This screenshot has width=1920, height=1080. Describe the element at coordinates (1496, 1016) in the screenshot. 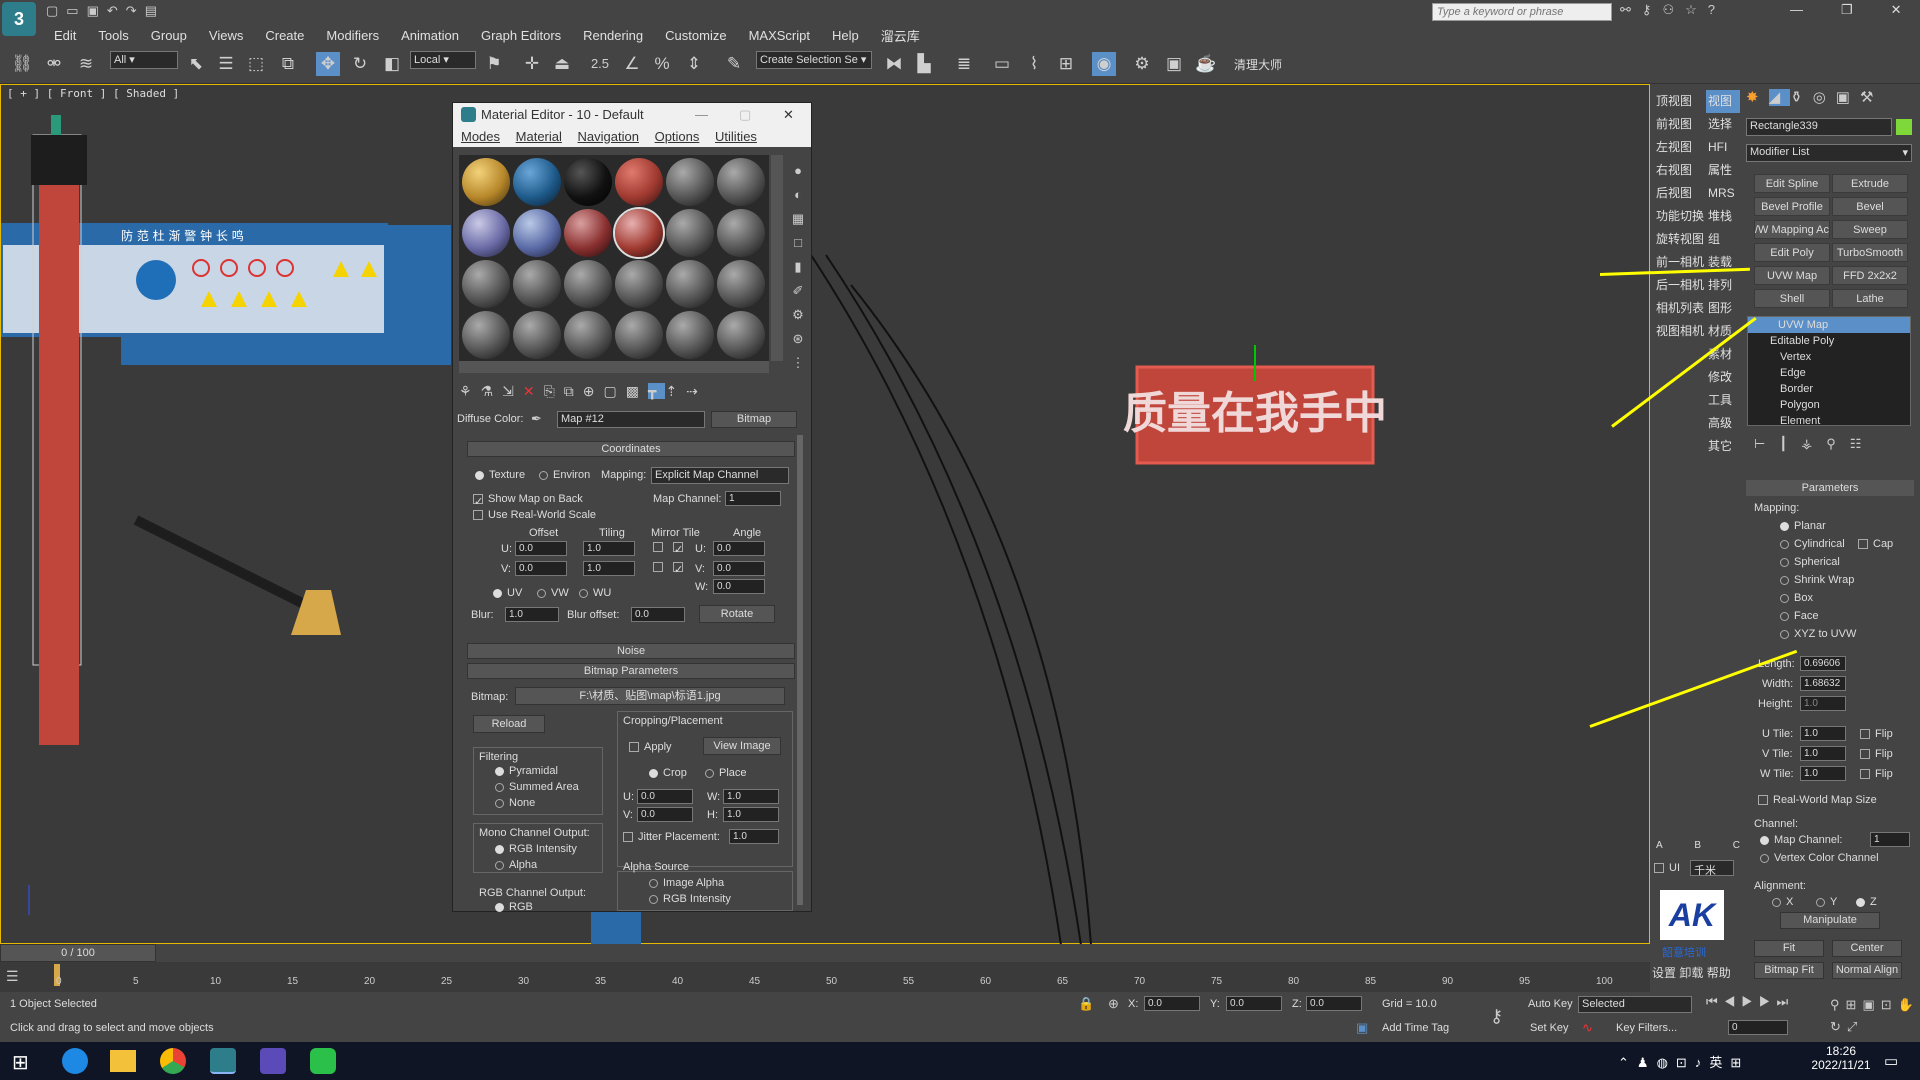

I see `set-key-icon: ⚷` at that location.